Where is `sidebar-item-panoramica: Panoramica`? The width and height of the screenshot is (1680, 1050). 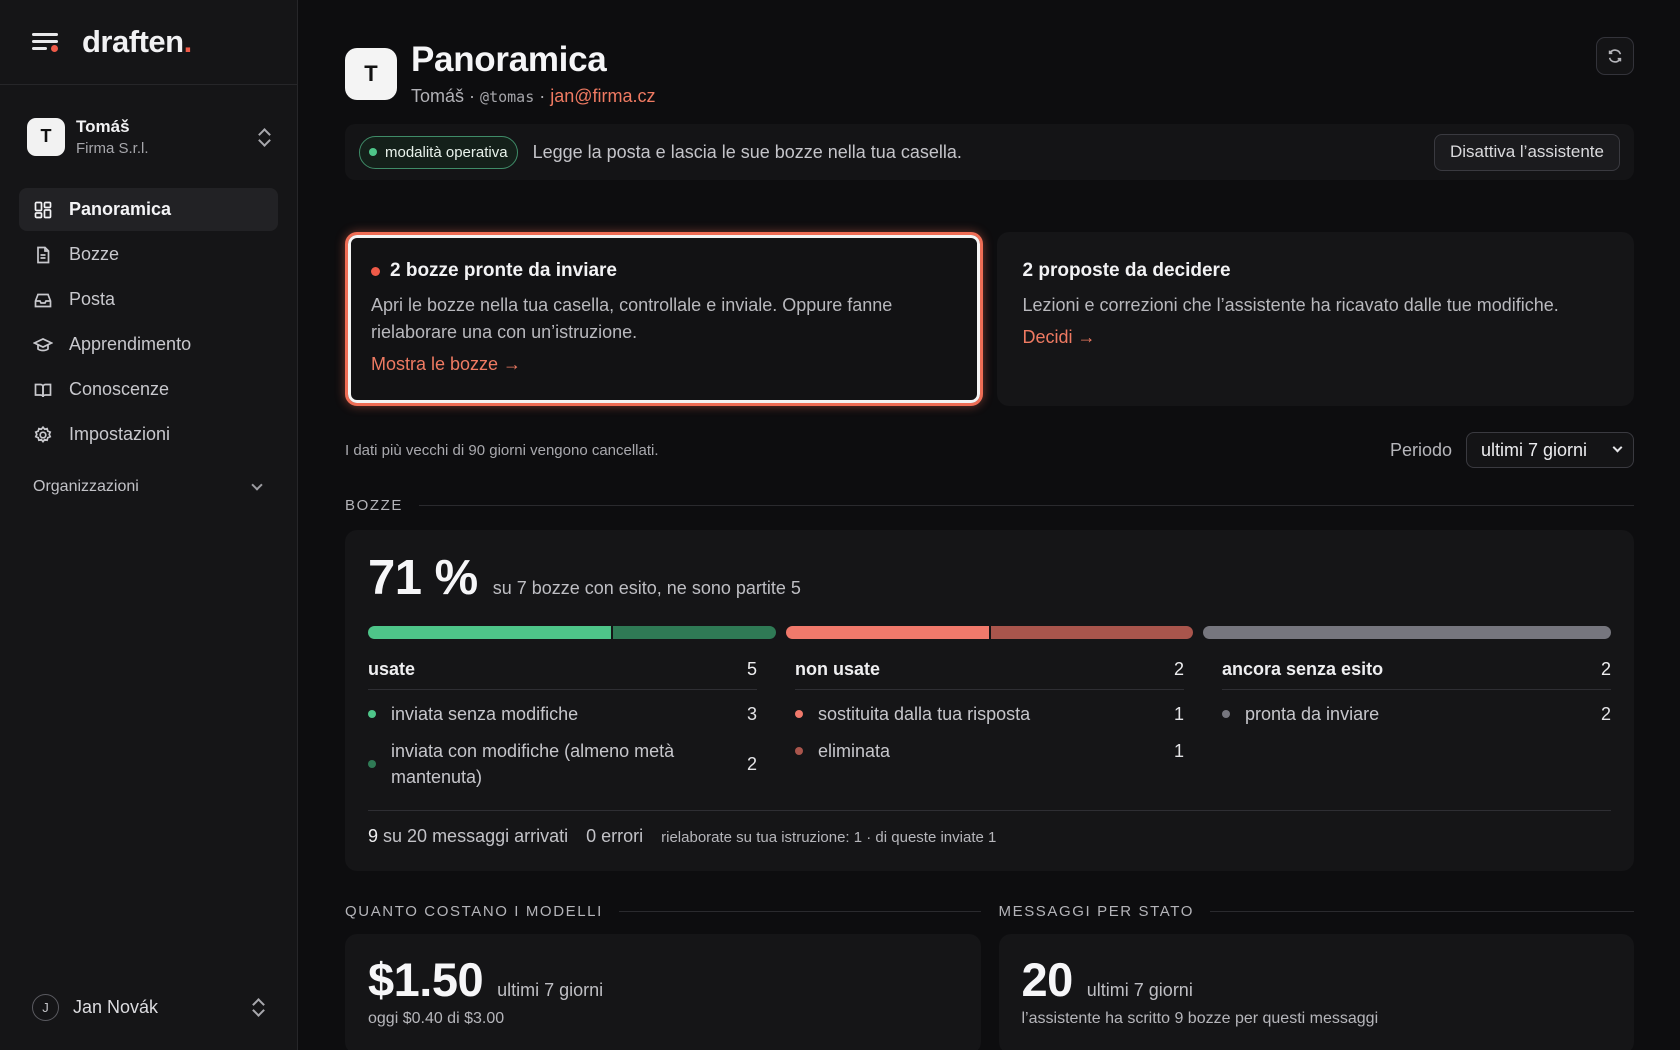 sidebar-item-panoramica: Panoramica is located at coordinates (148, 209).